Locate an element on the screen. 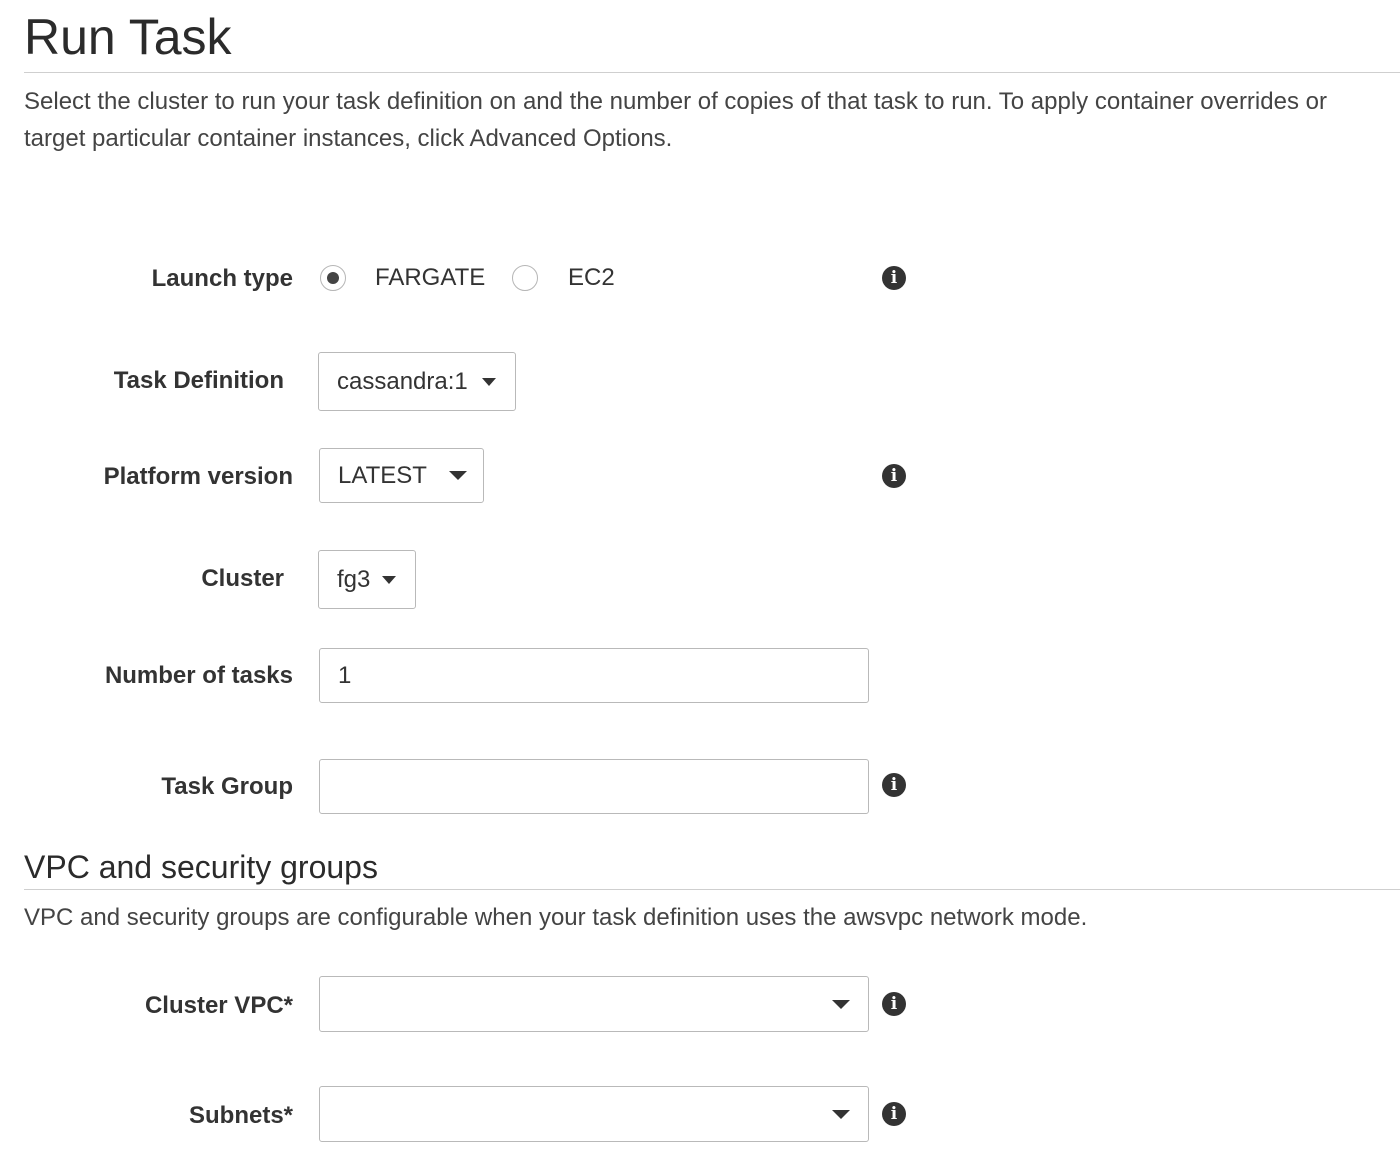 Image resolution: width=1400 pixels, height=1153 pixels. vpc-section-title: VPC and security groups is located at coordinates (201, 867).